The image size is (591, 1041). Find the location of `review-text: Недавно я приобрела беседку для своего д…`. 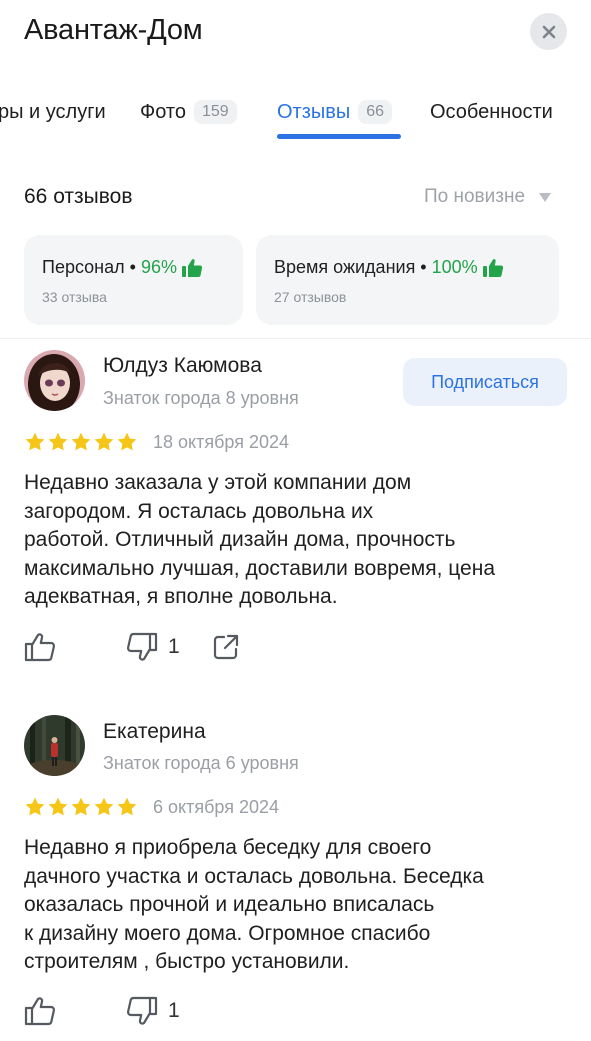

review-text: Недавно я приобрела беседку для своего д… is located at coordinates (299, 905).